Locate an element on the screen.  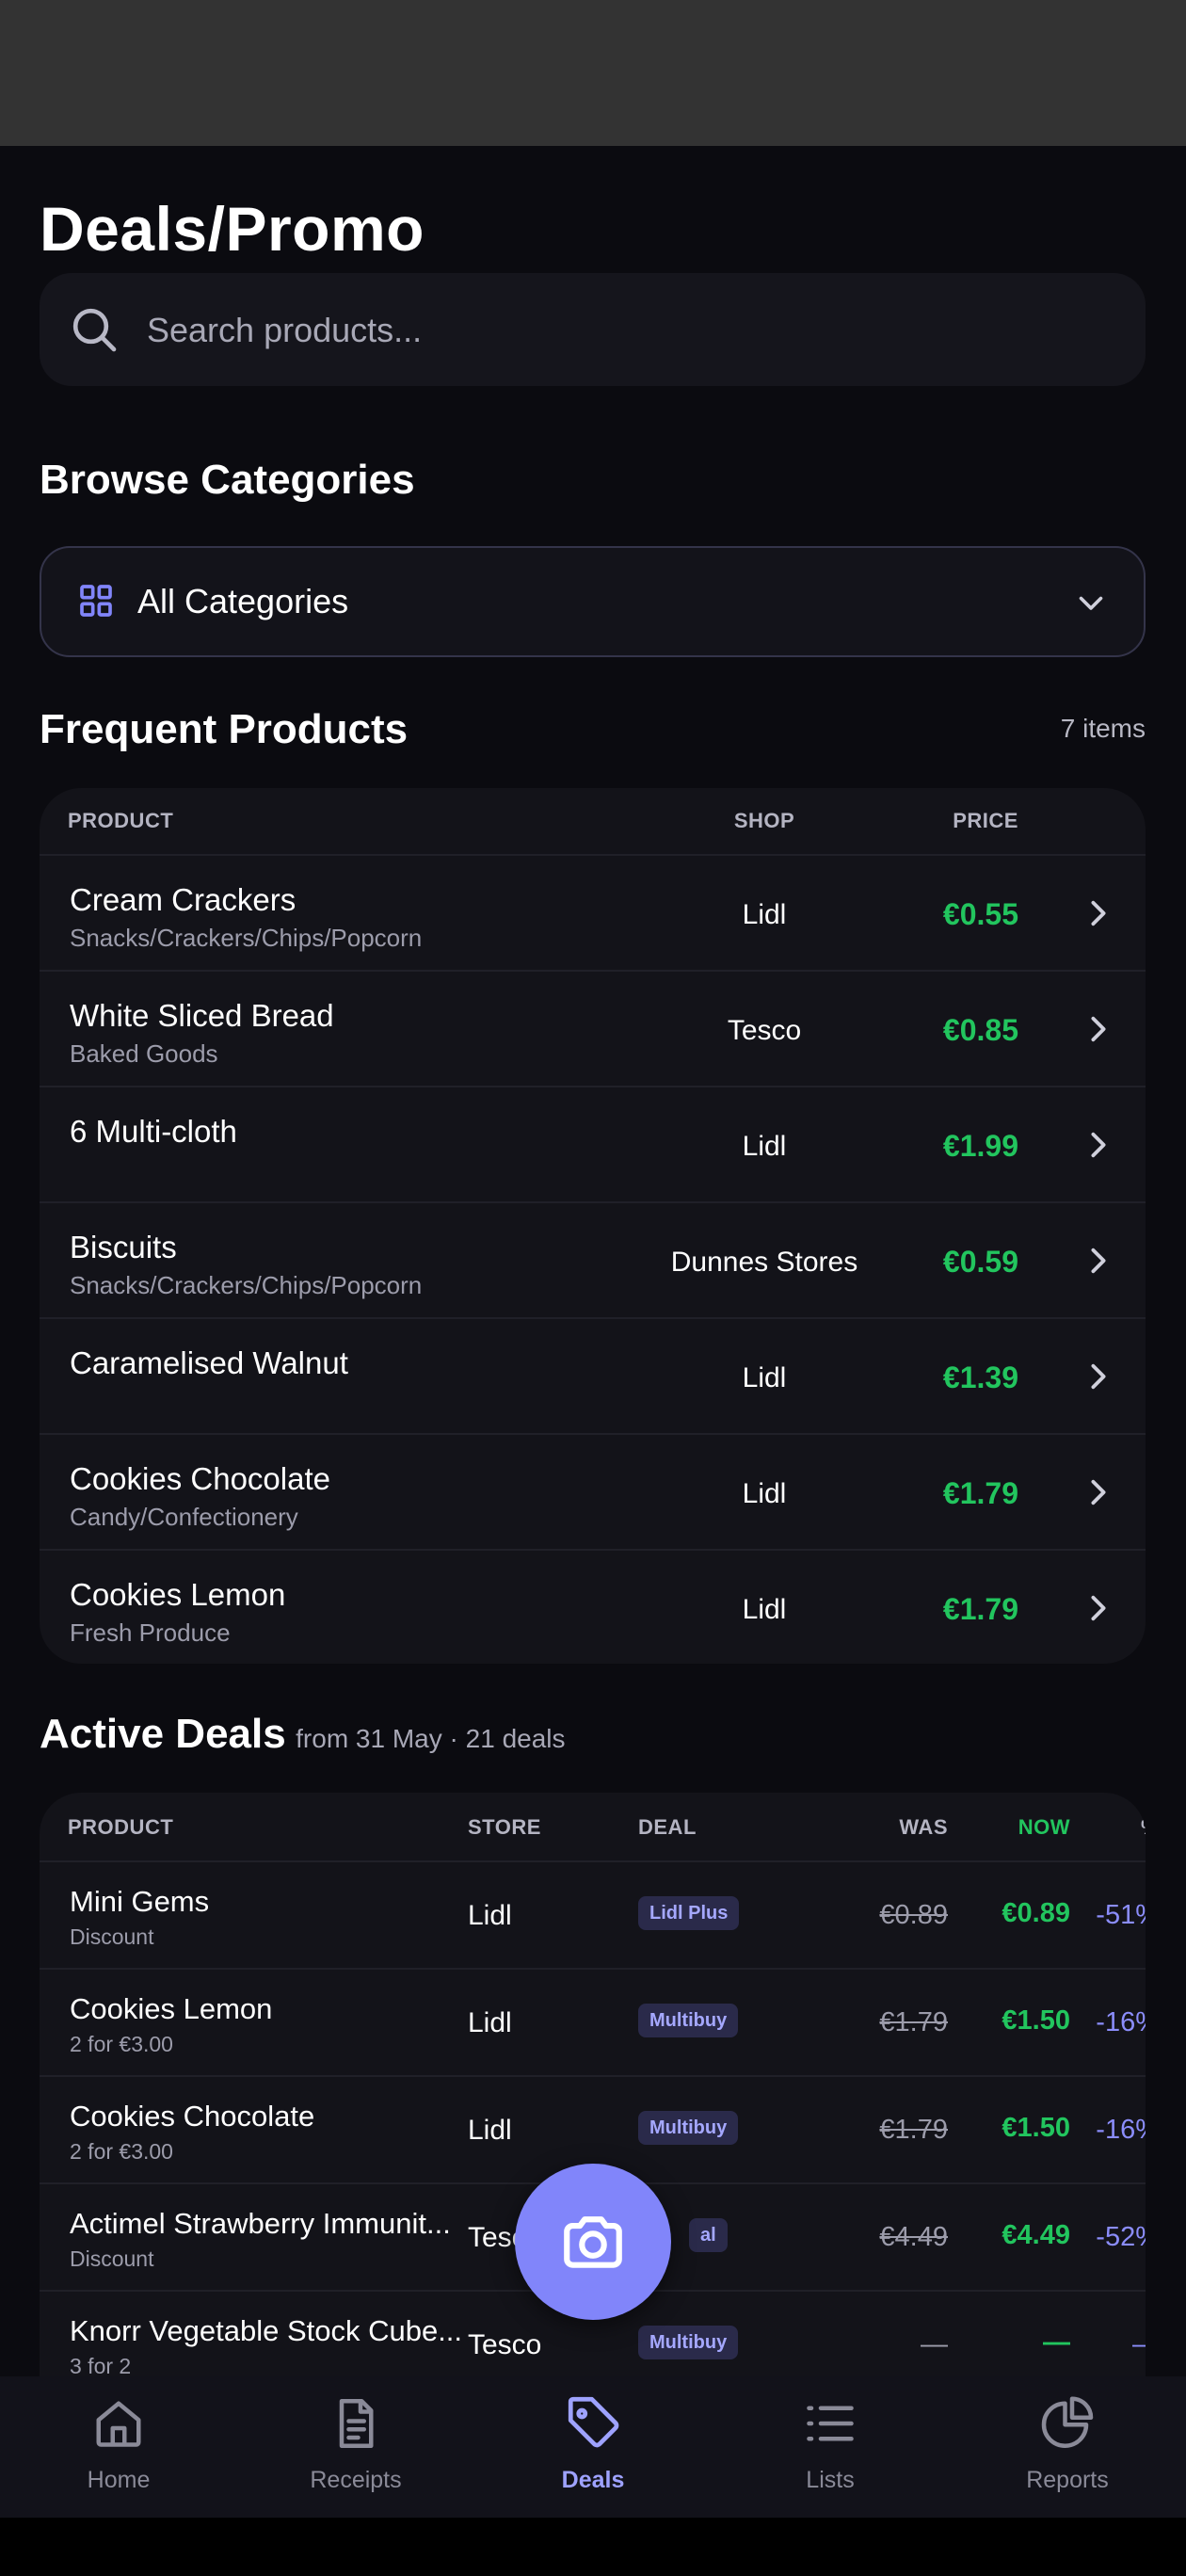
camera-icon is located at coordinates (593, 2242).